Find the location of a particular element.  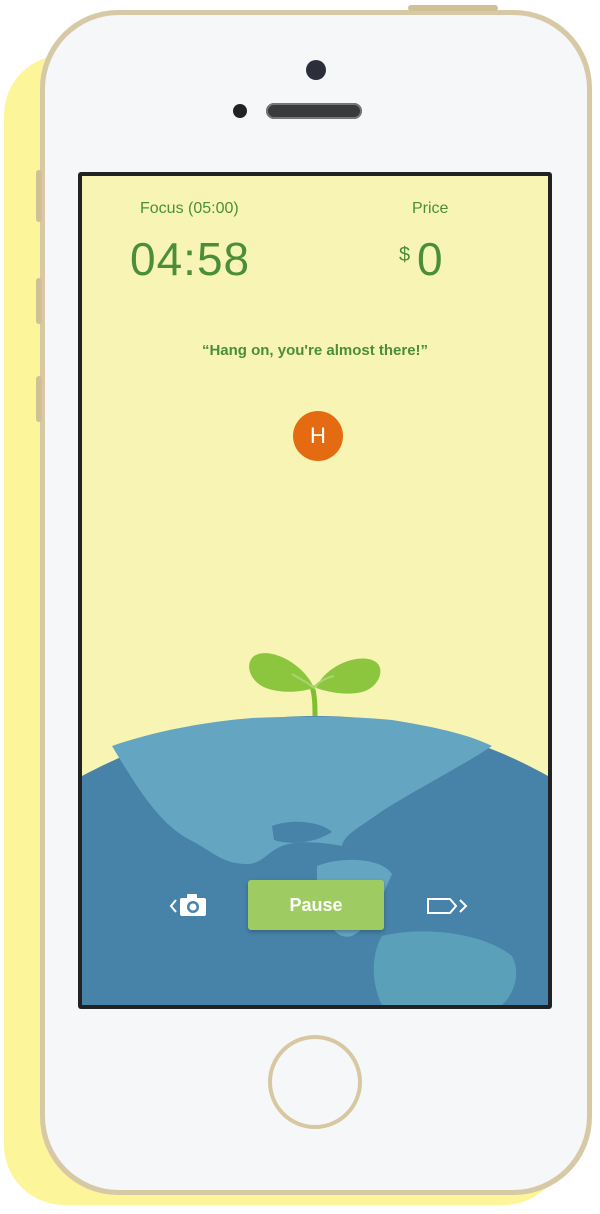

front-camera is located at coordinates (316, 70).